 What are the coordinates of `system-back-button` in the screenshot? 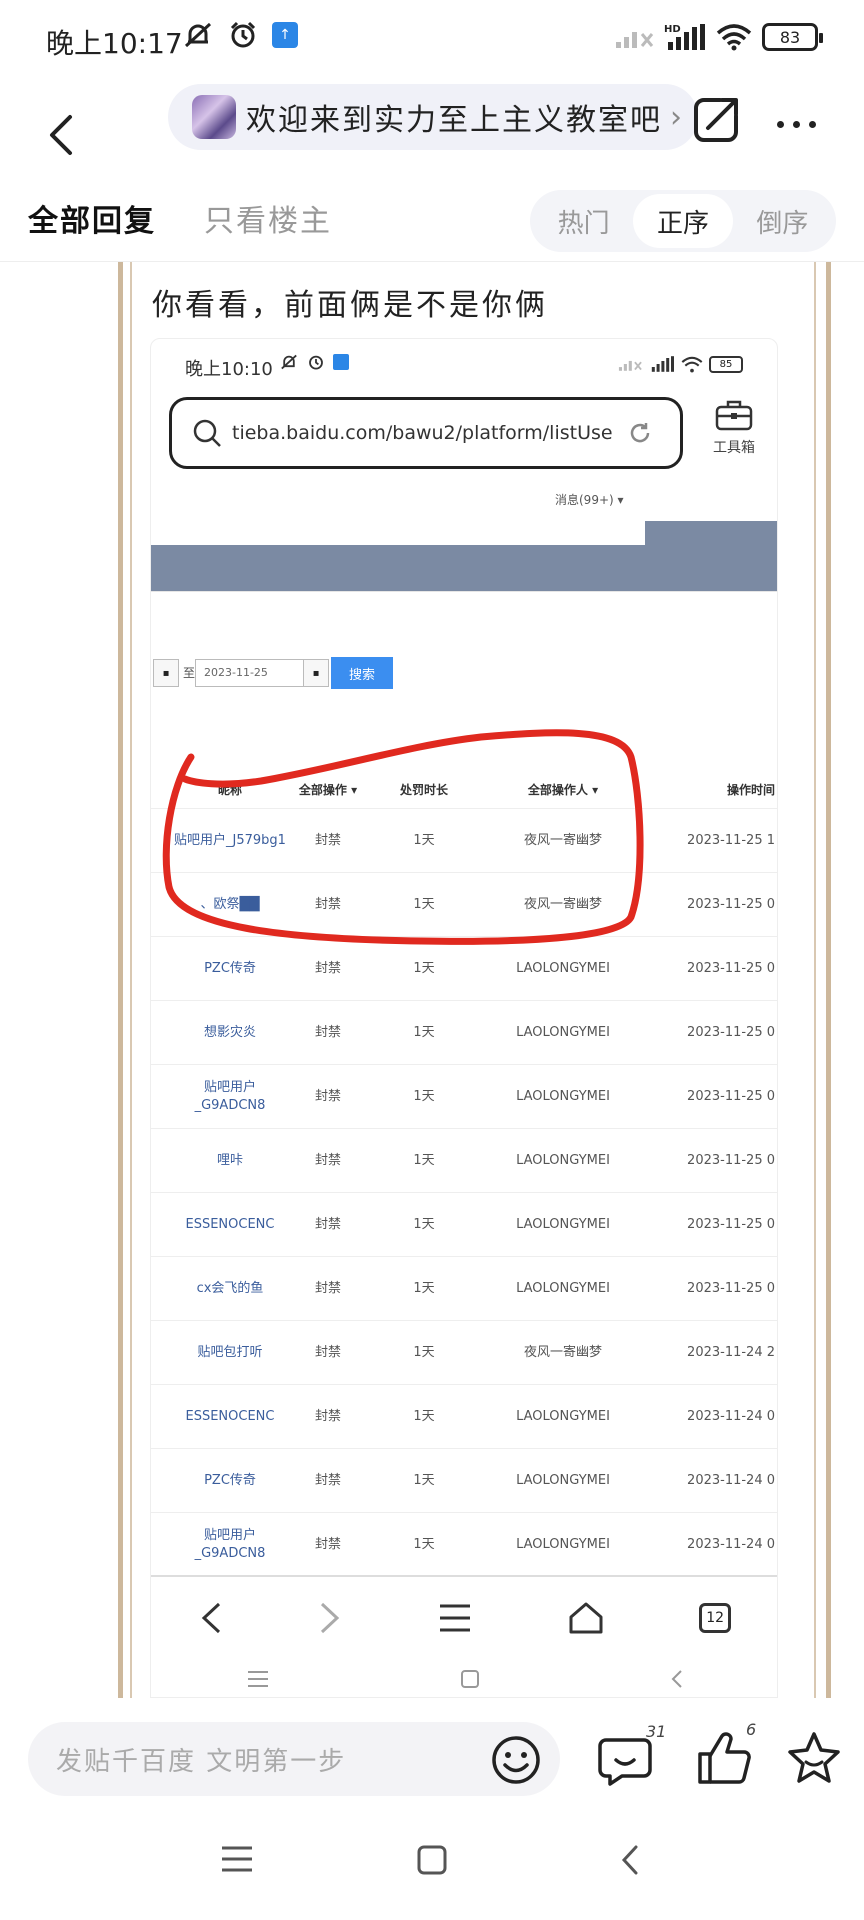 It's located at (630, 1860).